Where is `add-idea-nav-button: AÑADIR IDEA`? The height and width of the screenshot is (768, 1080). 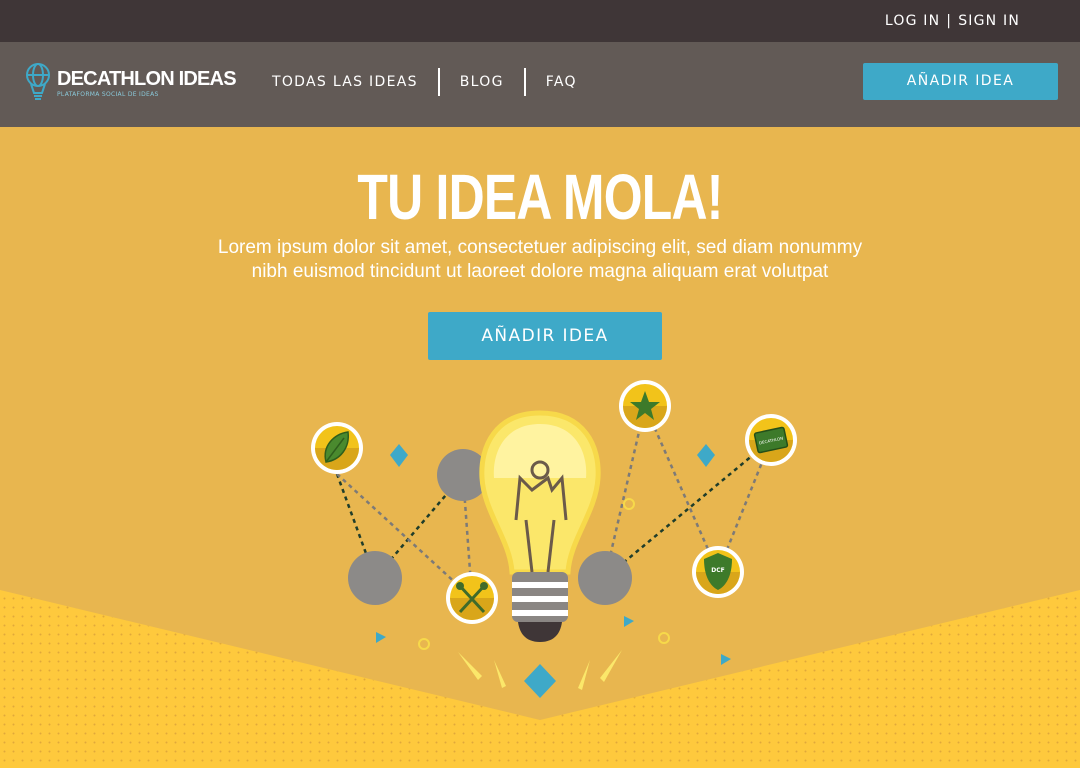 add-idea-nav-button: AÑADIR IDEA is located at coordinates (960, 81).